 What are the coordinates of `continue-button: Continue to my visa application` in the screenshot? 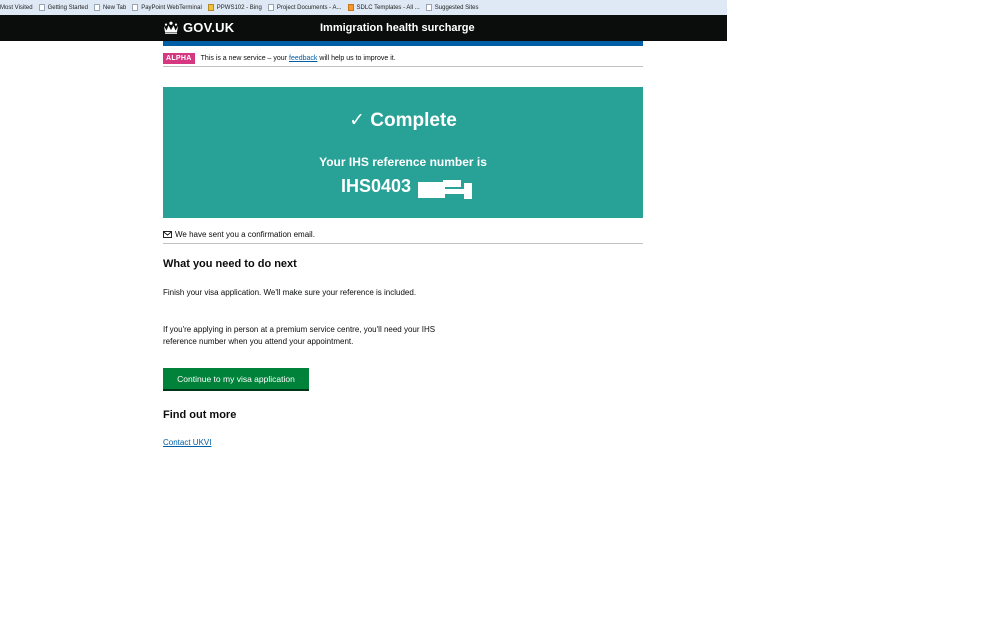 It's located at (236, 378).